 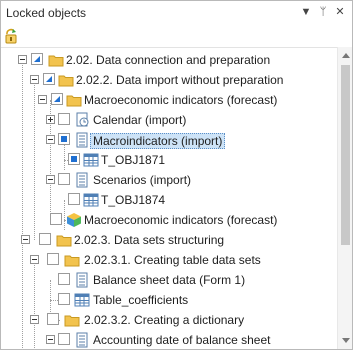 What do you see at coordinates (346, 55) in the screenshot?
I see `scroll-up-icon` at bounding box center [346, 55].